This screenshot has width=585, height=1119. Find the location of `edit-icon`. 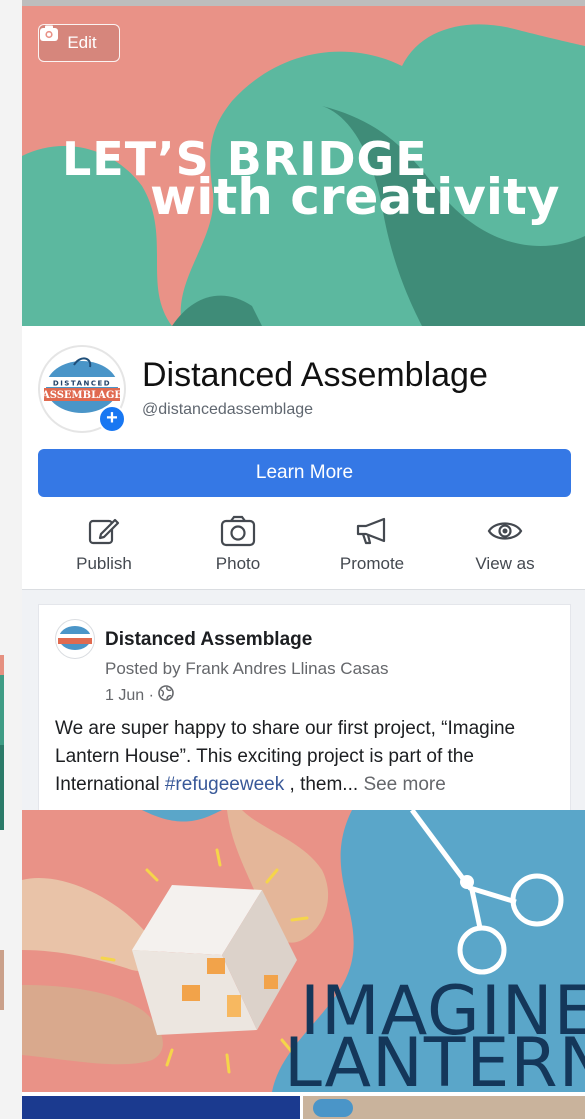

edit-icon is located at coordinates (104, 531).